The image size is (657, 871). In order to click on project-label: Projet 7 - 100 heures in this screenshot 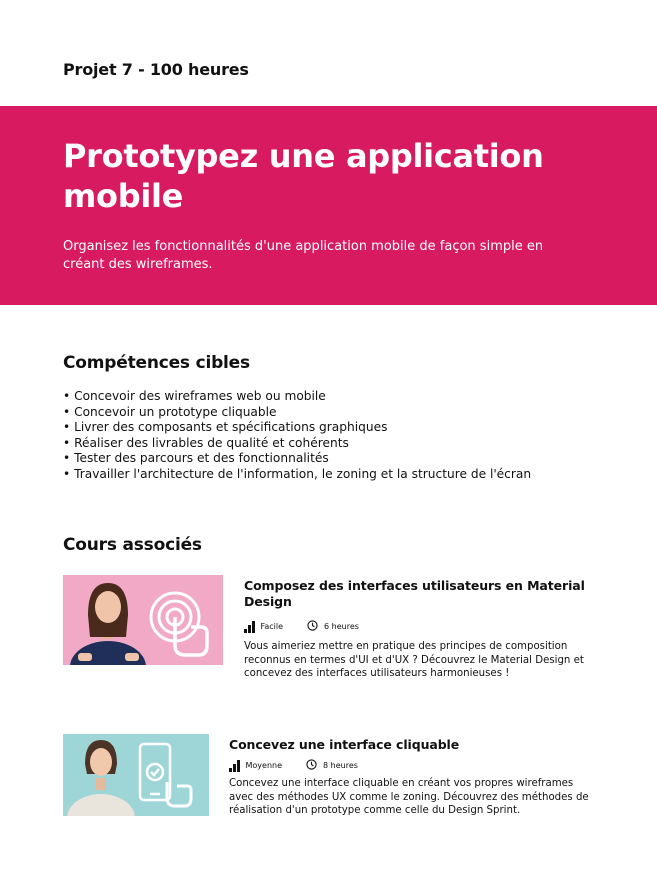, I will do `click(156, 69)`.